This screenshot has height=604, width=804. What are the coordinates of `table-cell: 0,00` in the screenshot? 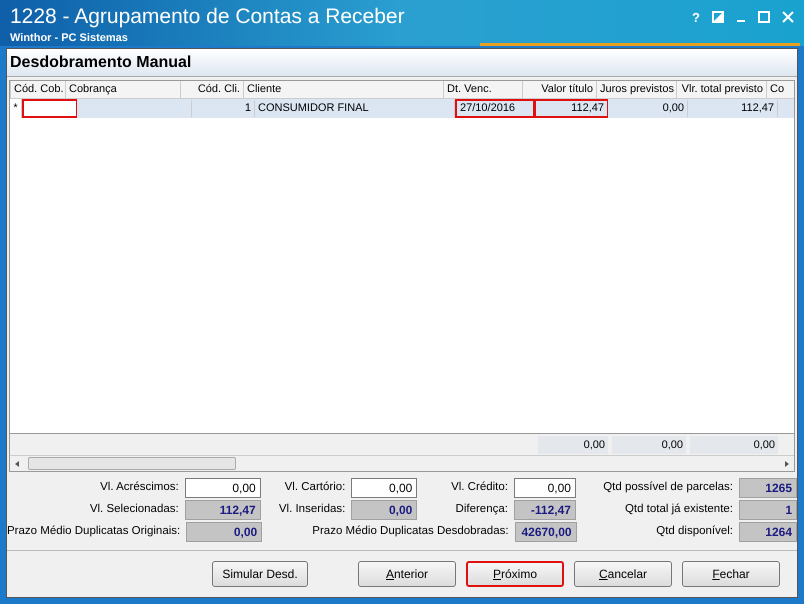 It's located at (648, 108).